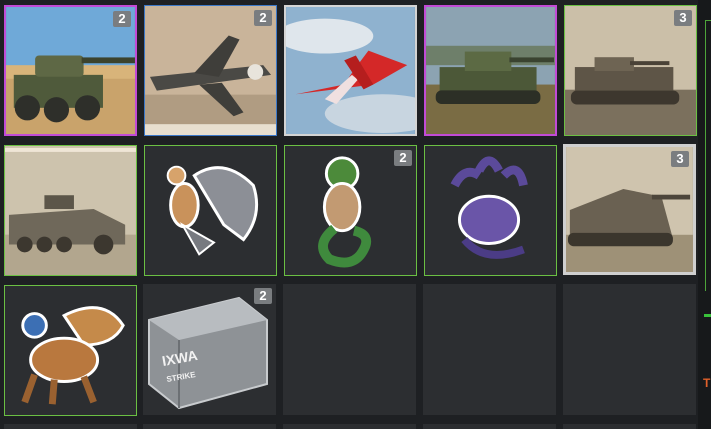  What do you see at coordinates (210, 70) in the screenshot?
I see `inventory-item-fighter-plane: 2` at bounding box center [210, 70].